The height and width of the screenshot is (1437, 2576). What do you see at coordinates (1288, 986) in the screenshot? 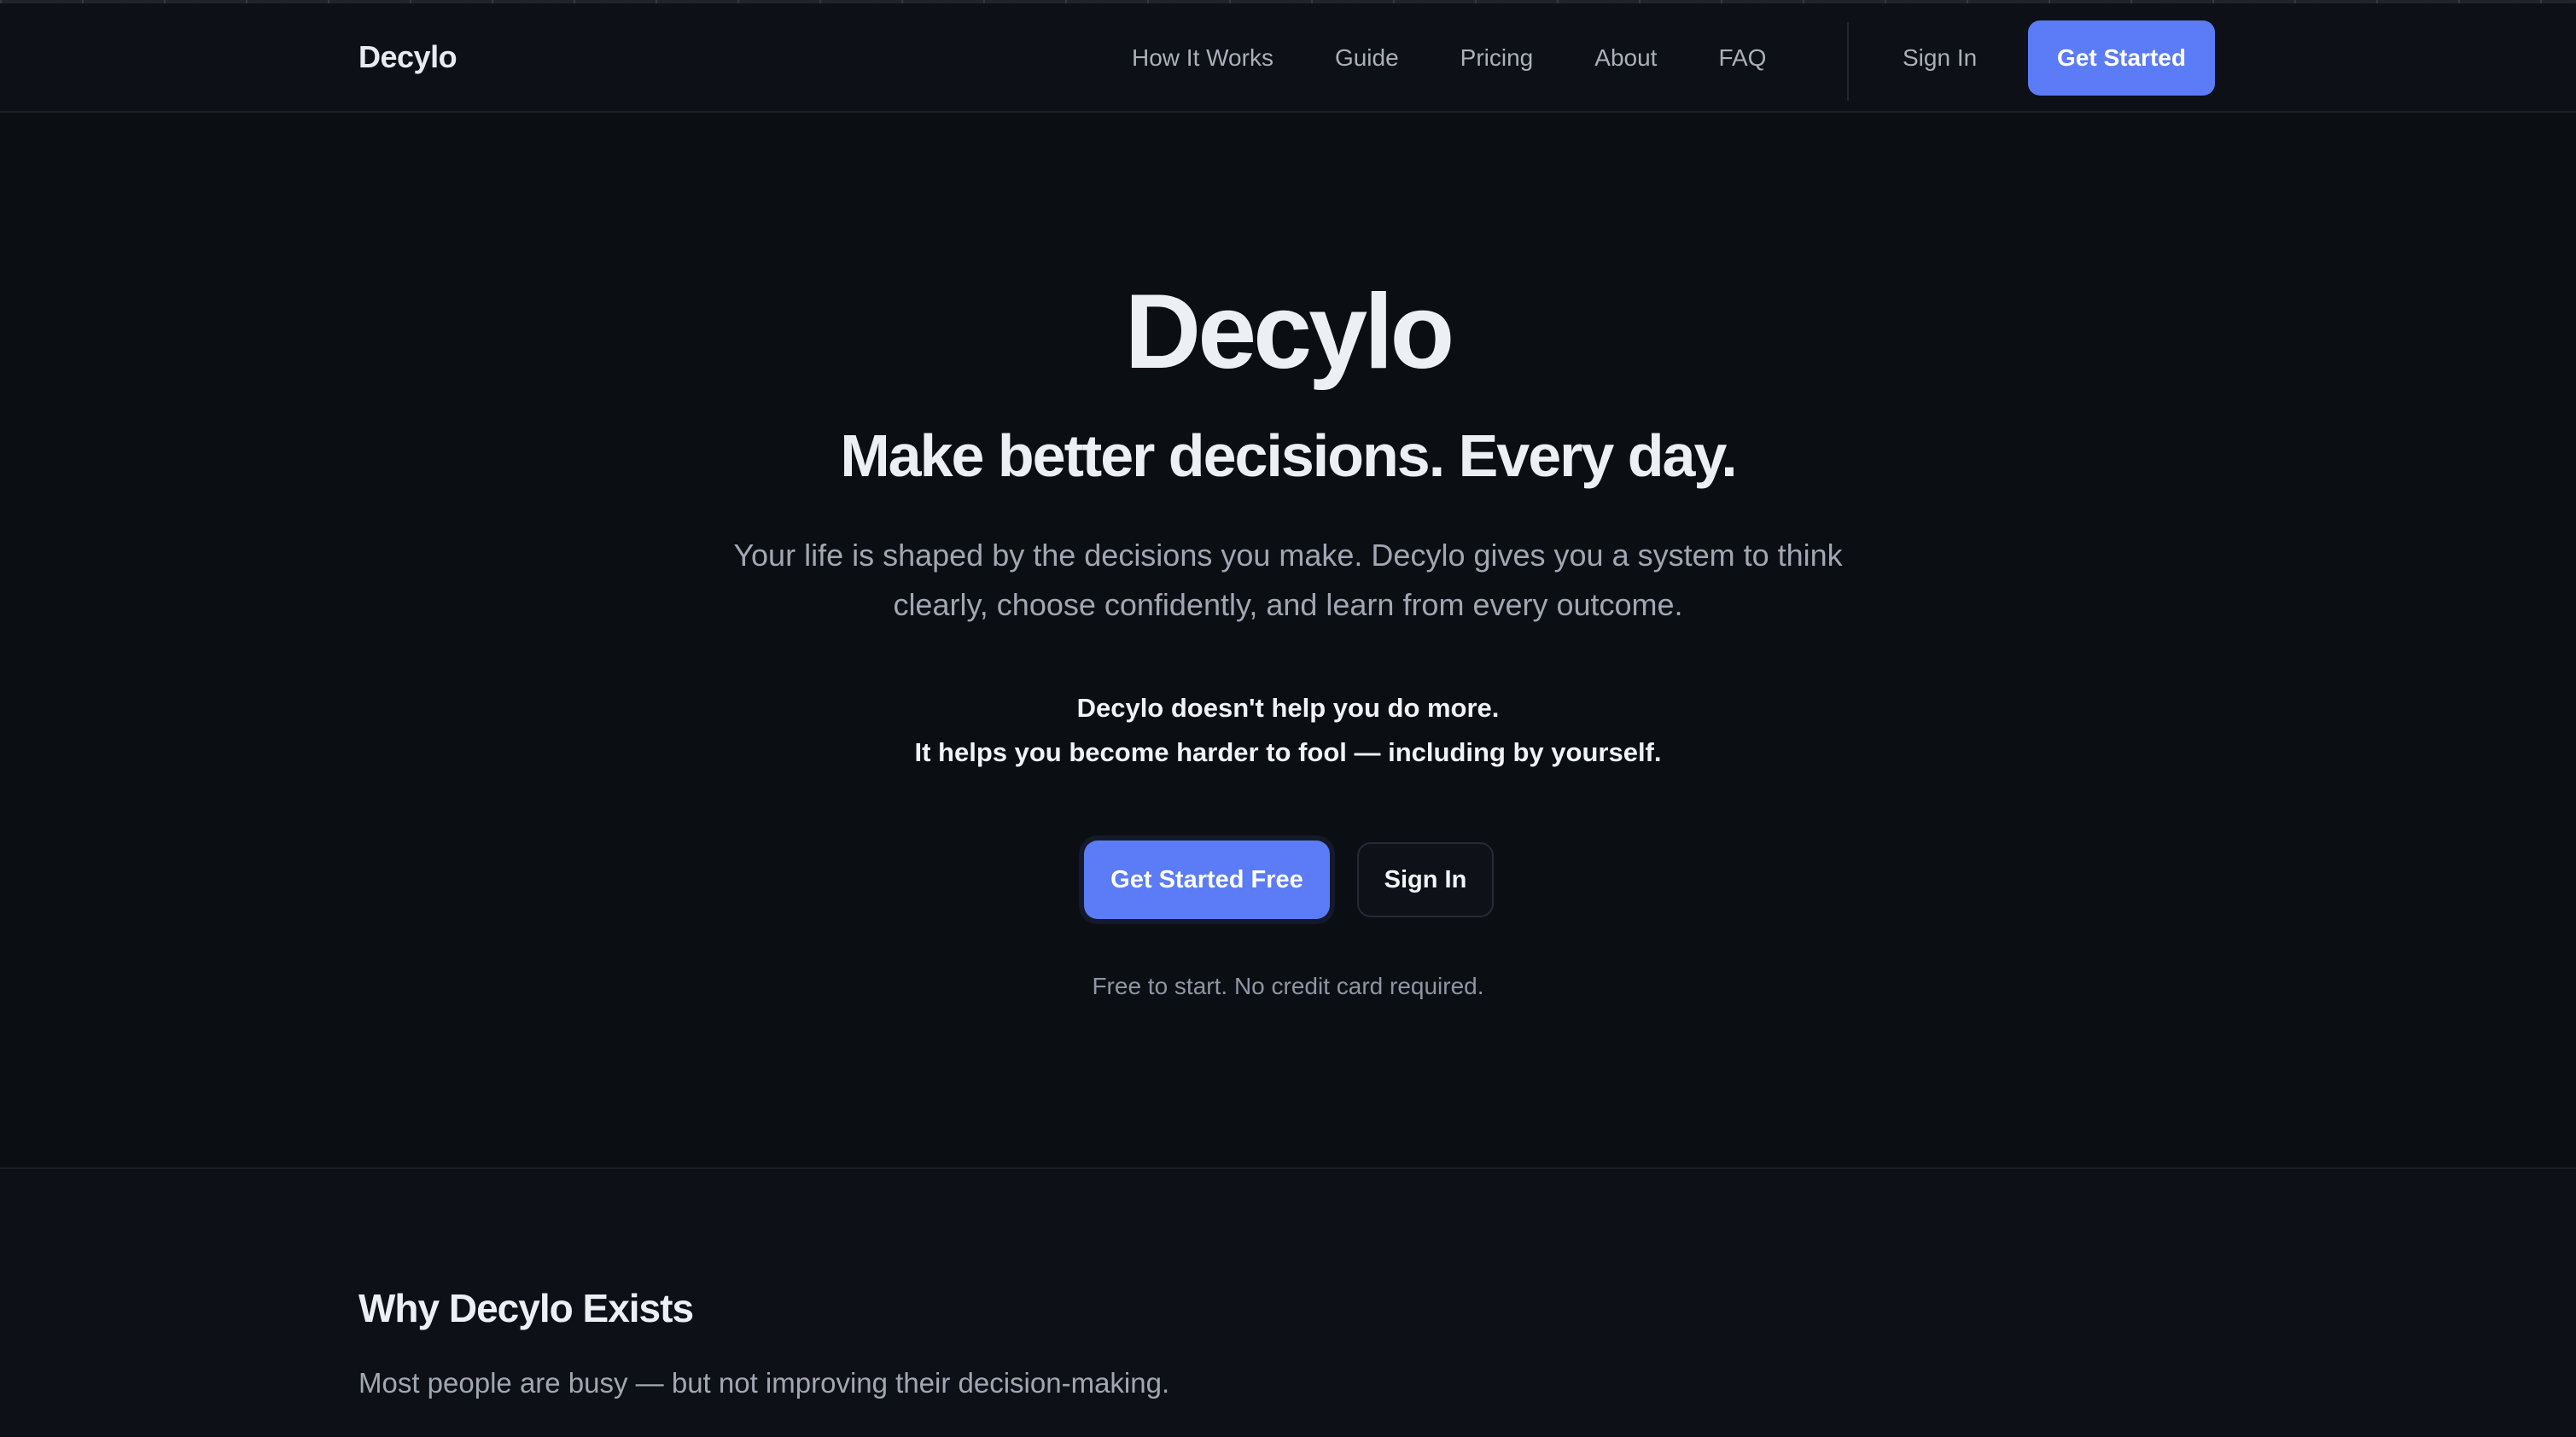
I see `hero-note: Free to start. No credit card required.` at bounding box center [1288, 986].